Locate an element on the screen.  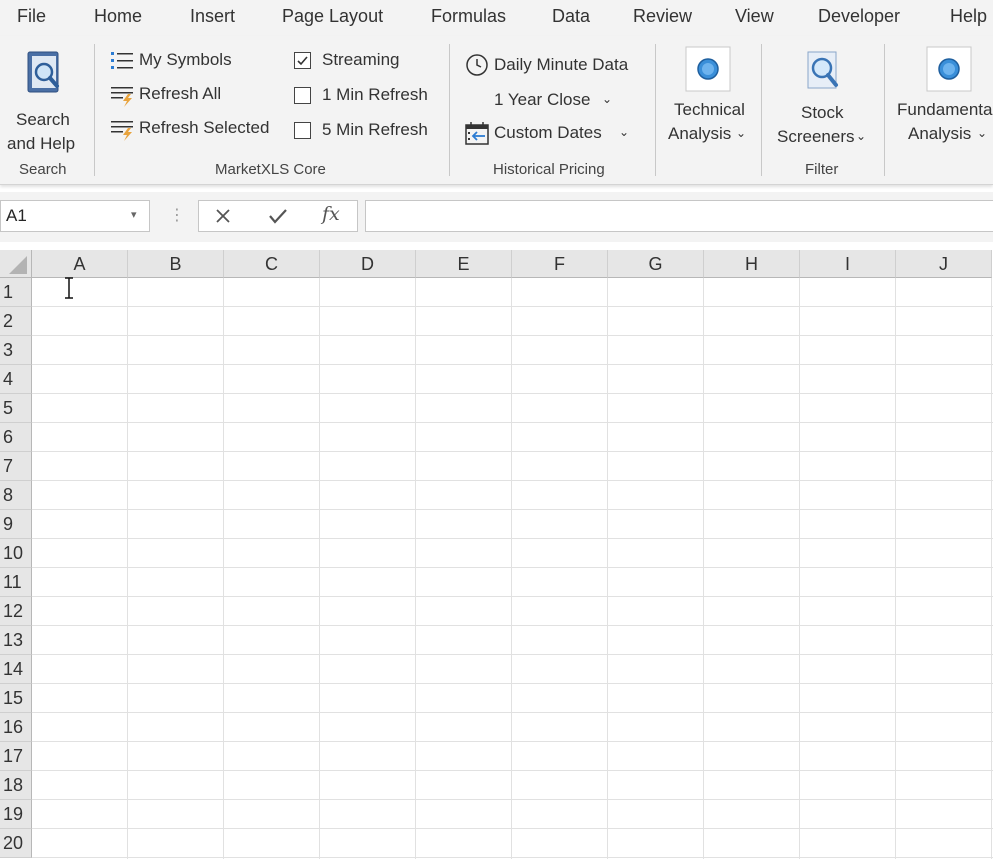
screeners-line1: Stock is located at coordinates (822, 112).